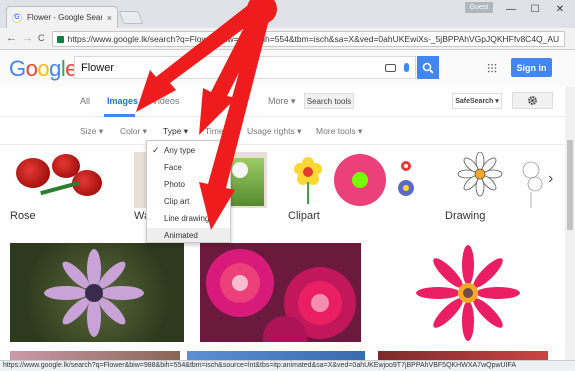  Describe the element at coordinates (17, 68) in the screenshot. I see `logo-letter: G` at that location.